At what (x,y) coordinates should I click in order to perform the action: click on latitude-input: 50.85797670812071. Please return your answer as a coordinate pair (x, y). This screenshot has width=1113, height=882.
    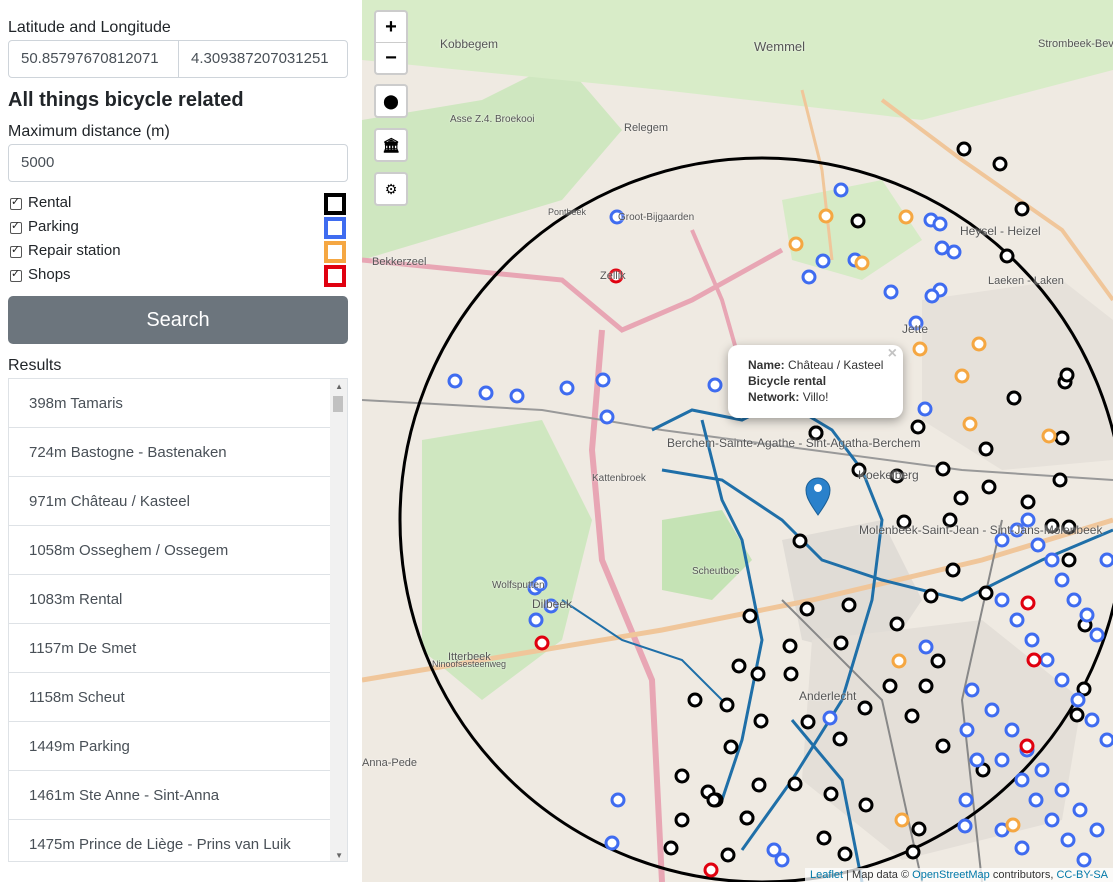
    Looking at the image, I should click on (94, 59).